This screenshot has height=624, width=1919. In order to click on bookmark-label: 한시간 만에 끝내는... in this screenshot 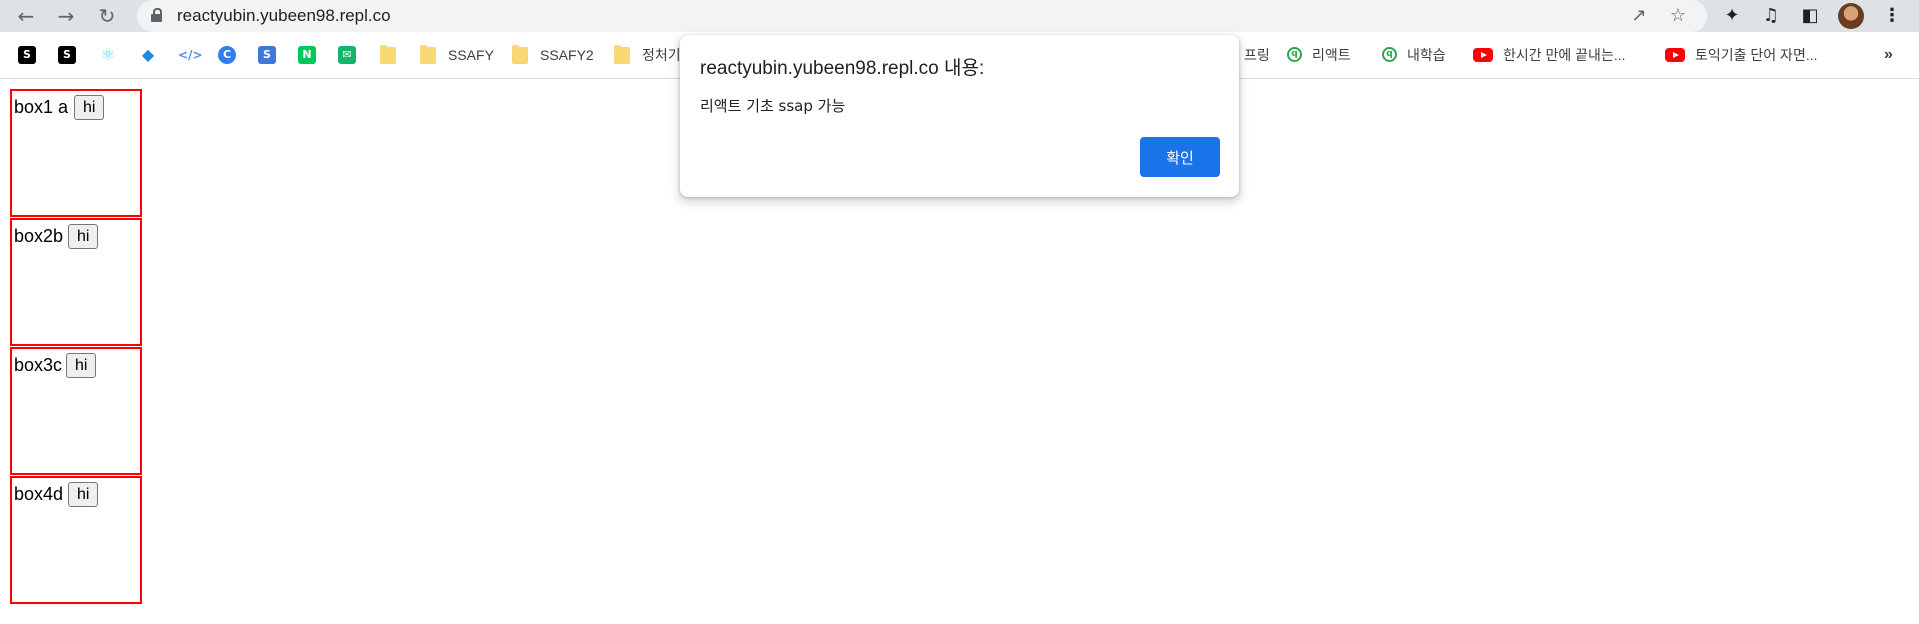, I will do `click(1564, 55)`.